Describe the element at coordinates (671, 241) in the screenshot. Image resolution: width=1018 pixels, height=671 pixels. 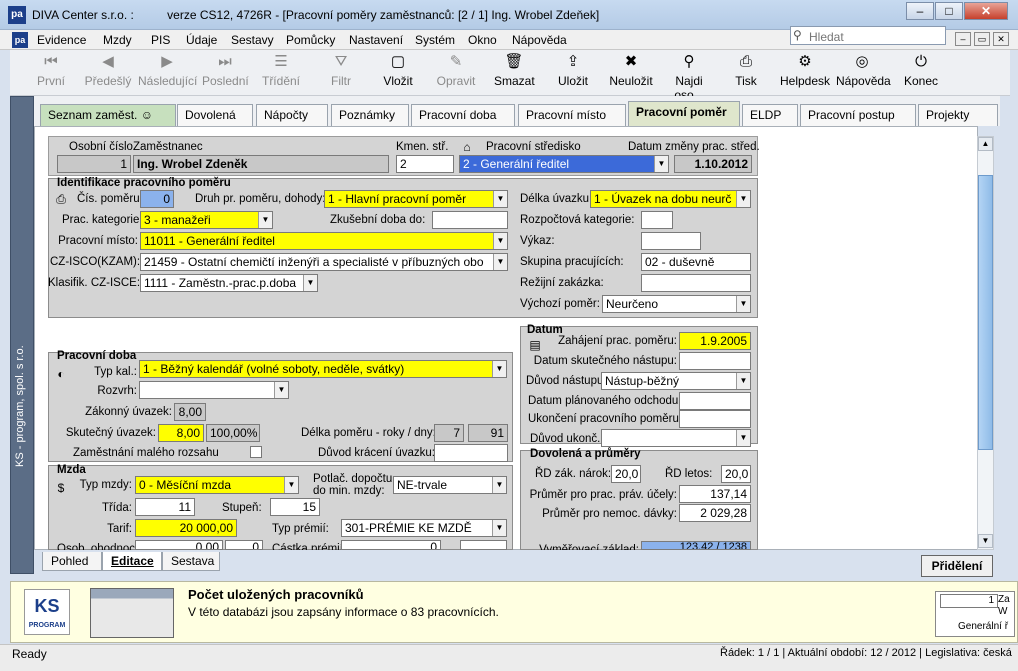
I see `report-field` at that location.